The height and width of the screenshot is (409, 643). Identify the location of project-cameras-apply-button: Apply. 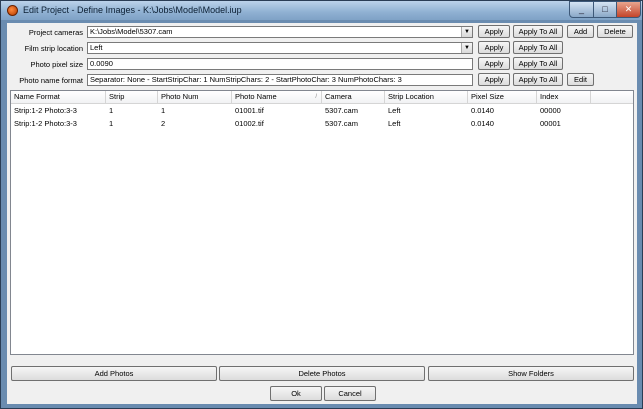
(494, 31).